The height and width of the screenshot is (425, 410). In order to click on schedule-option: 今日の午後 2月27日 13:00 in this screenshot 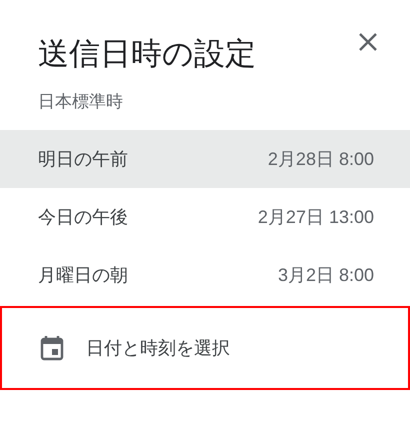, I will do `click(205, 217)`.